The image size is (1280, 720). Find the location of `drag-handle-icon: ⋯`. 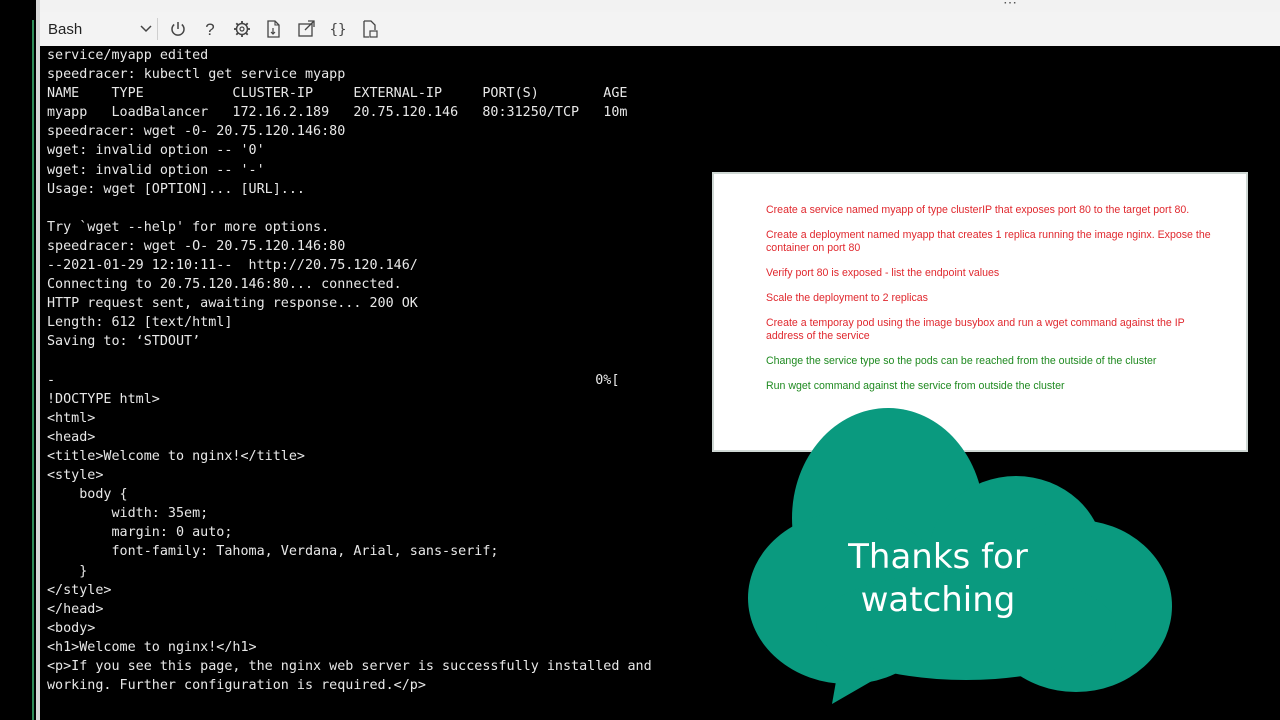

drag-handle-icon: ⋯ is located at coordinates (1010, 5).